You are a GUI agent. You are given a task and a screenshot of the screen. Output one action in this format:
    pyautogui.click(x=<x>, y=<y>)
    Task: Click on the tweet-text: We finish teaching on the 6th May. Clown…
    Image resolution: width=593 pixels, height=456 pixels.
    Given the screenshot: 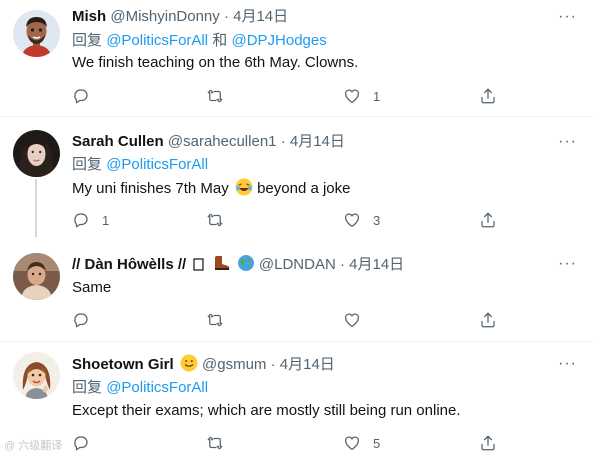 What is the action you would take?
    pyautogui.click(x=215, y=62)
    